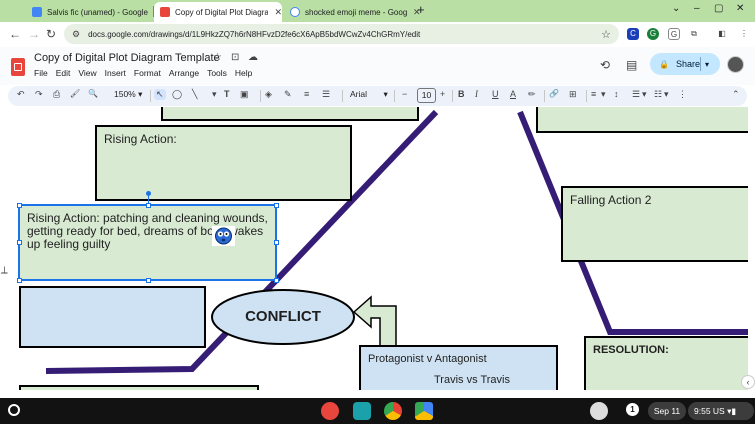  Describe the element at coordinates (606, 34) in the screenshot. I see `bookmark-star-icon: ☆` at that location.